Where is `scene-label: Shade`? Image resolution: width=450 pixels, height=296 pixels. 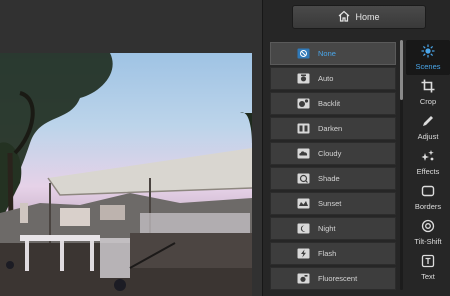 scene-label: Shade is located at coordinates (329, 178).